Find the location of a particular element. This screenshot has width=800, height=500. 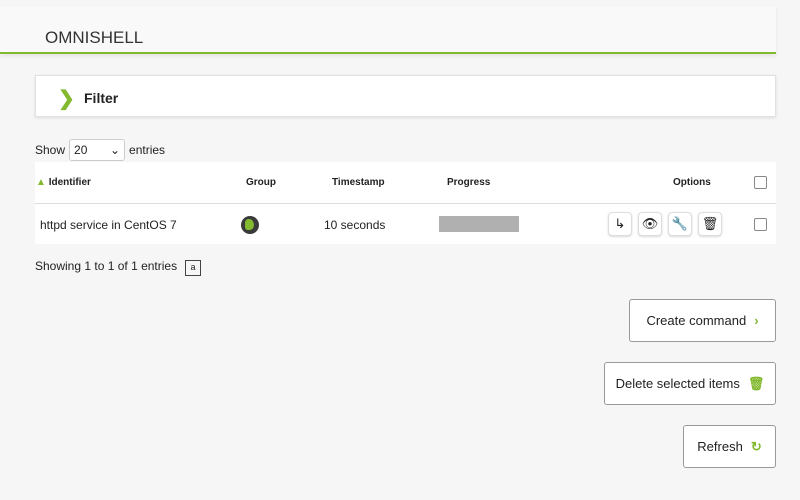

delete-label: Delete selected items is located at coordinates (677, 383).